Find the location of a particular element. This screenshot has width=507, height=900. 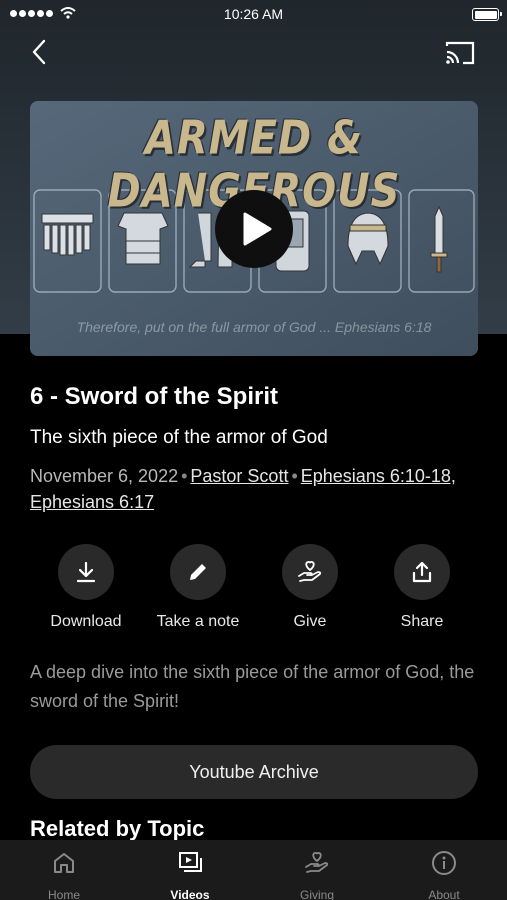

give-label: Give is located at coordinates (310, 621).